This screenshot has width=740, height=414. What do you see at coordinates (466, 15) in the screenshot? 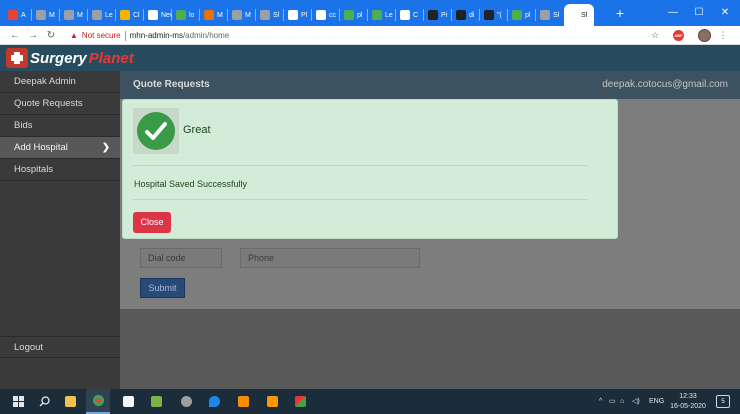
I see `browser-tab: di` at bounding box center [466, 15].